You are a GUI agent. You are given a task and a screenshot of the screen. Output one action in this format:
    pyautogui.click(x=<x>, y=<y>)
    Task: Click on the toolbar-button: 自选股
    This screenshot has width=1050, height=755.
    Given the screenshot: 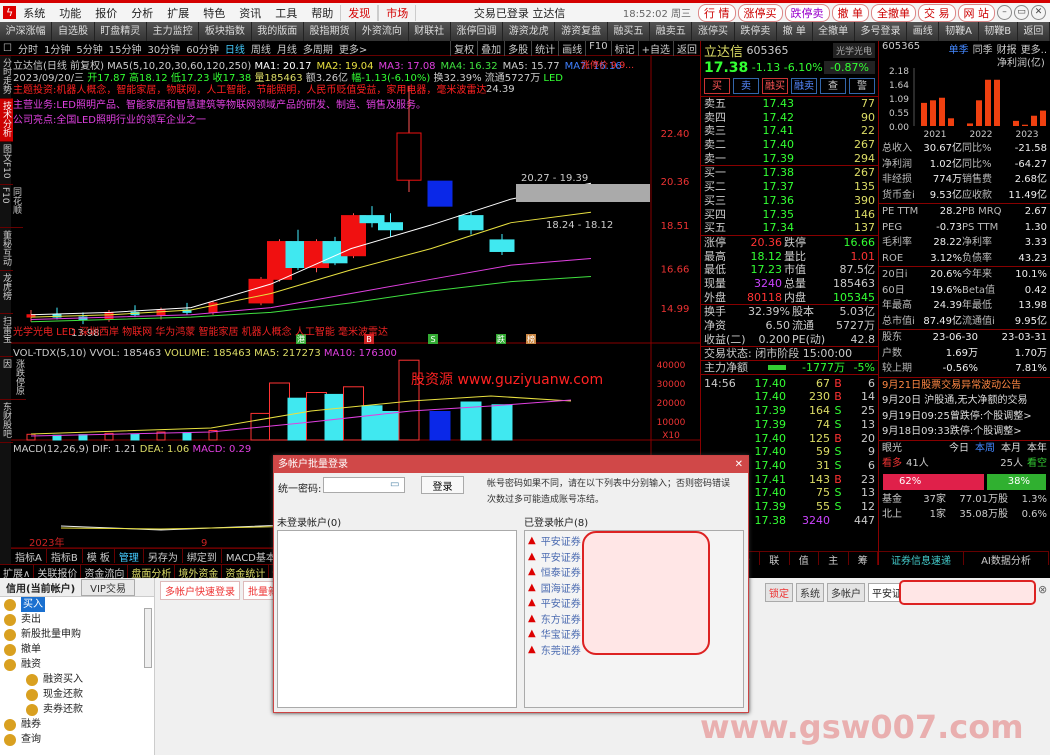 What is the action you would take?
    pyautogui.click(x=73, y=31)
    